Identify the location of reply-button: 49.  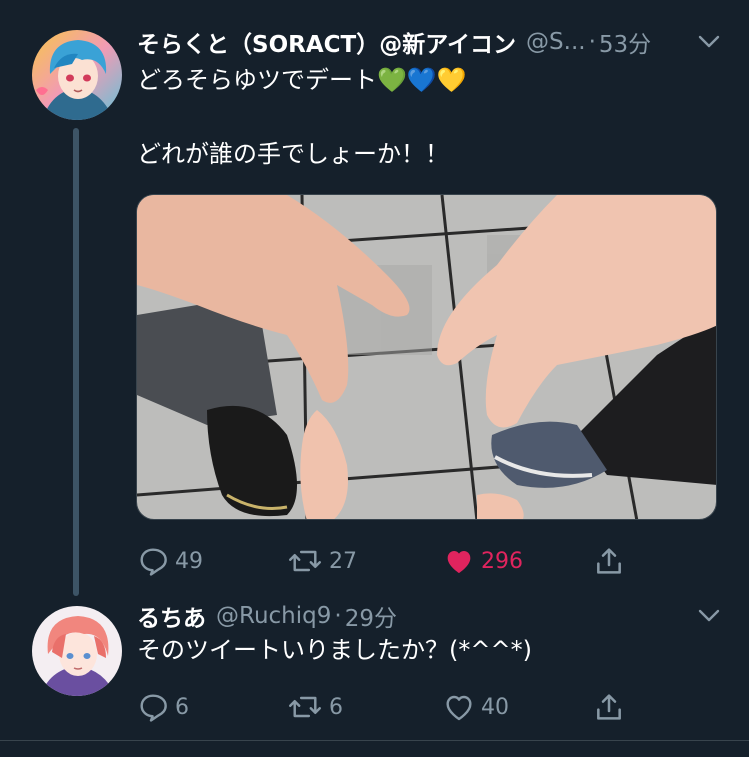
(170, 561).